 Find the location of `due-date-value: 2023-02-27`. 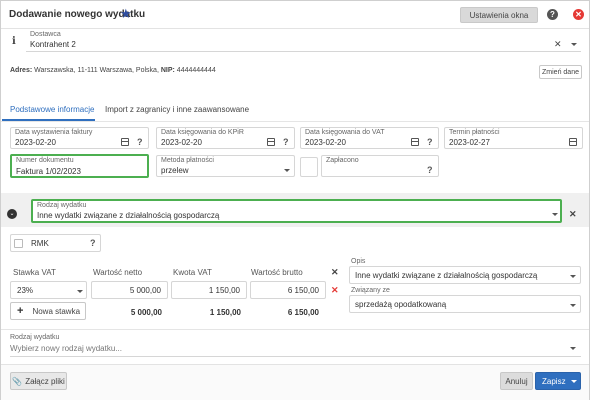

due-date-value: 2023-02-27 is located at coordinates (469, 142).